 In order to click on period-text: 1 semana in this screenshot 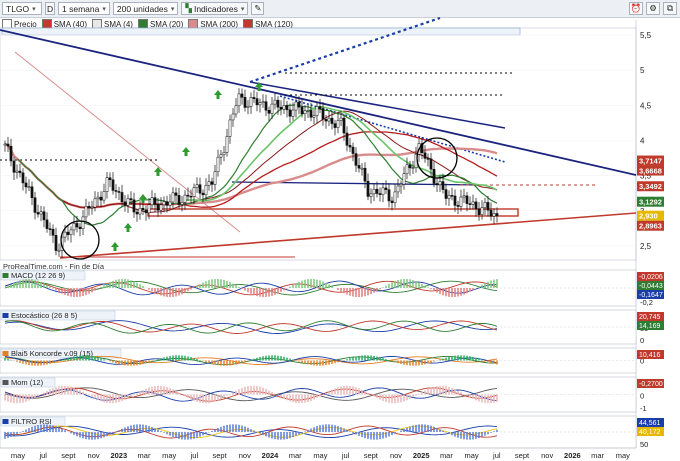, I will do `click(81, 8)`.